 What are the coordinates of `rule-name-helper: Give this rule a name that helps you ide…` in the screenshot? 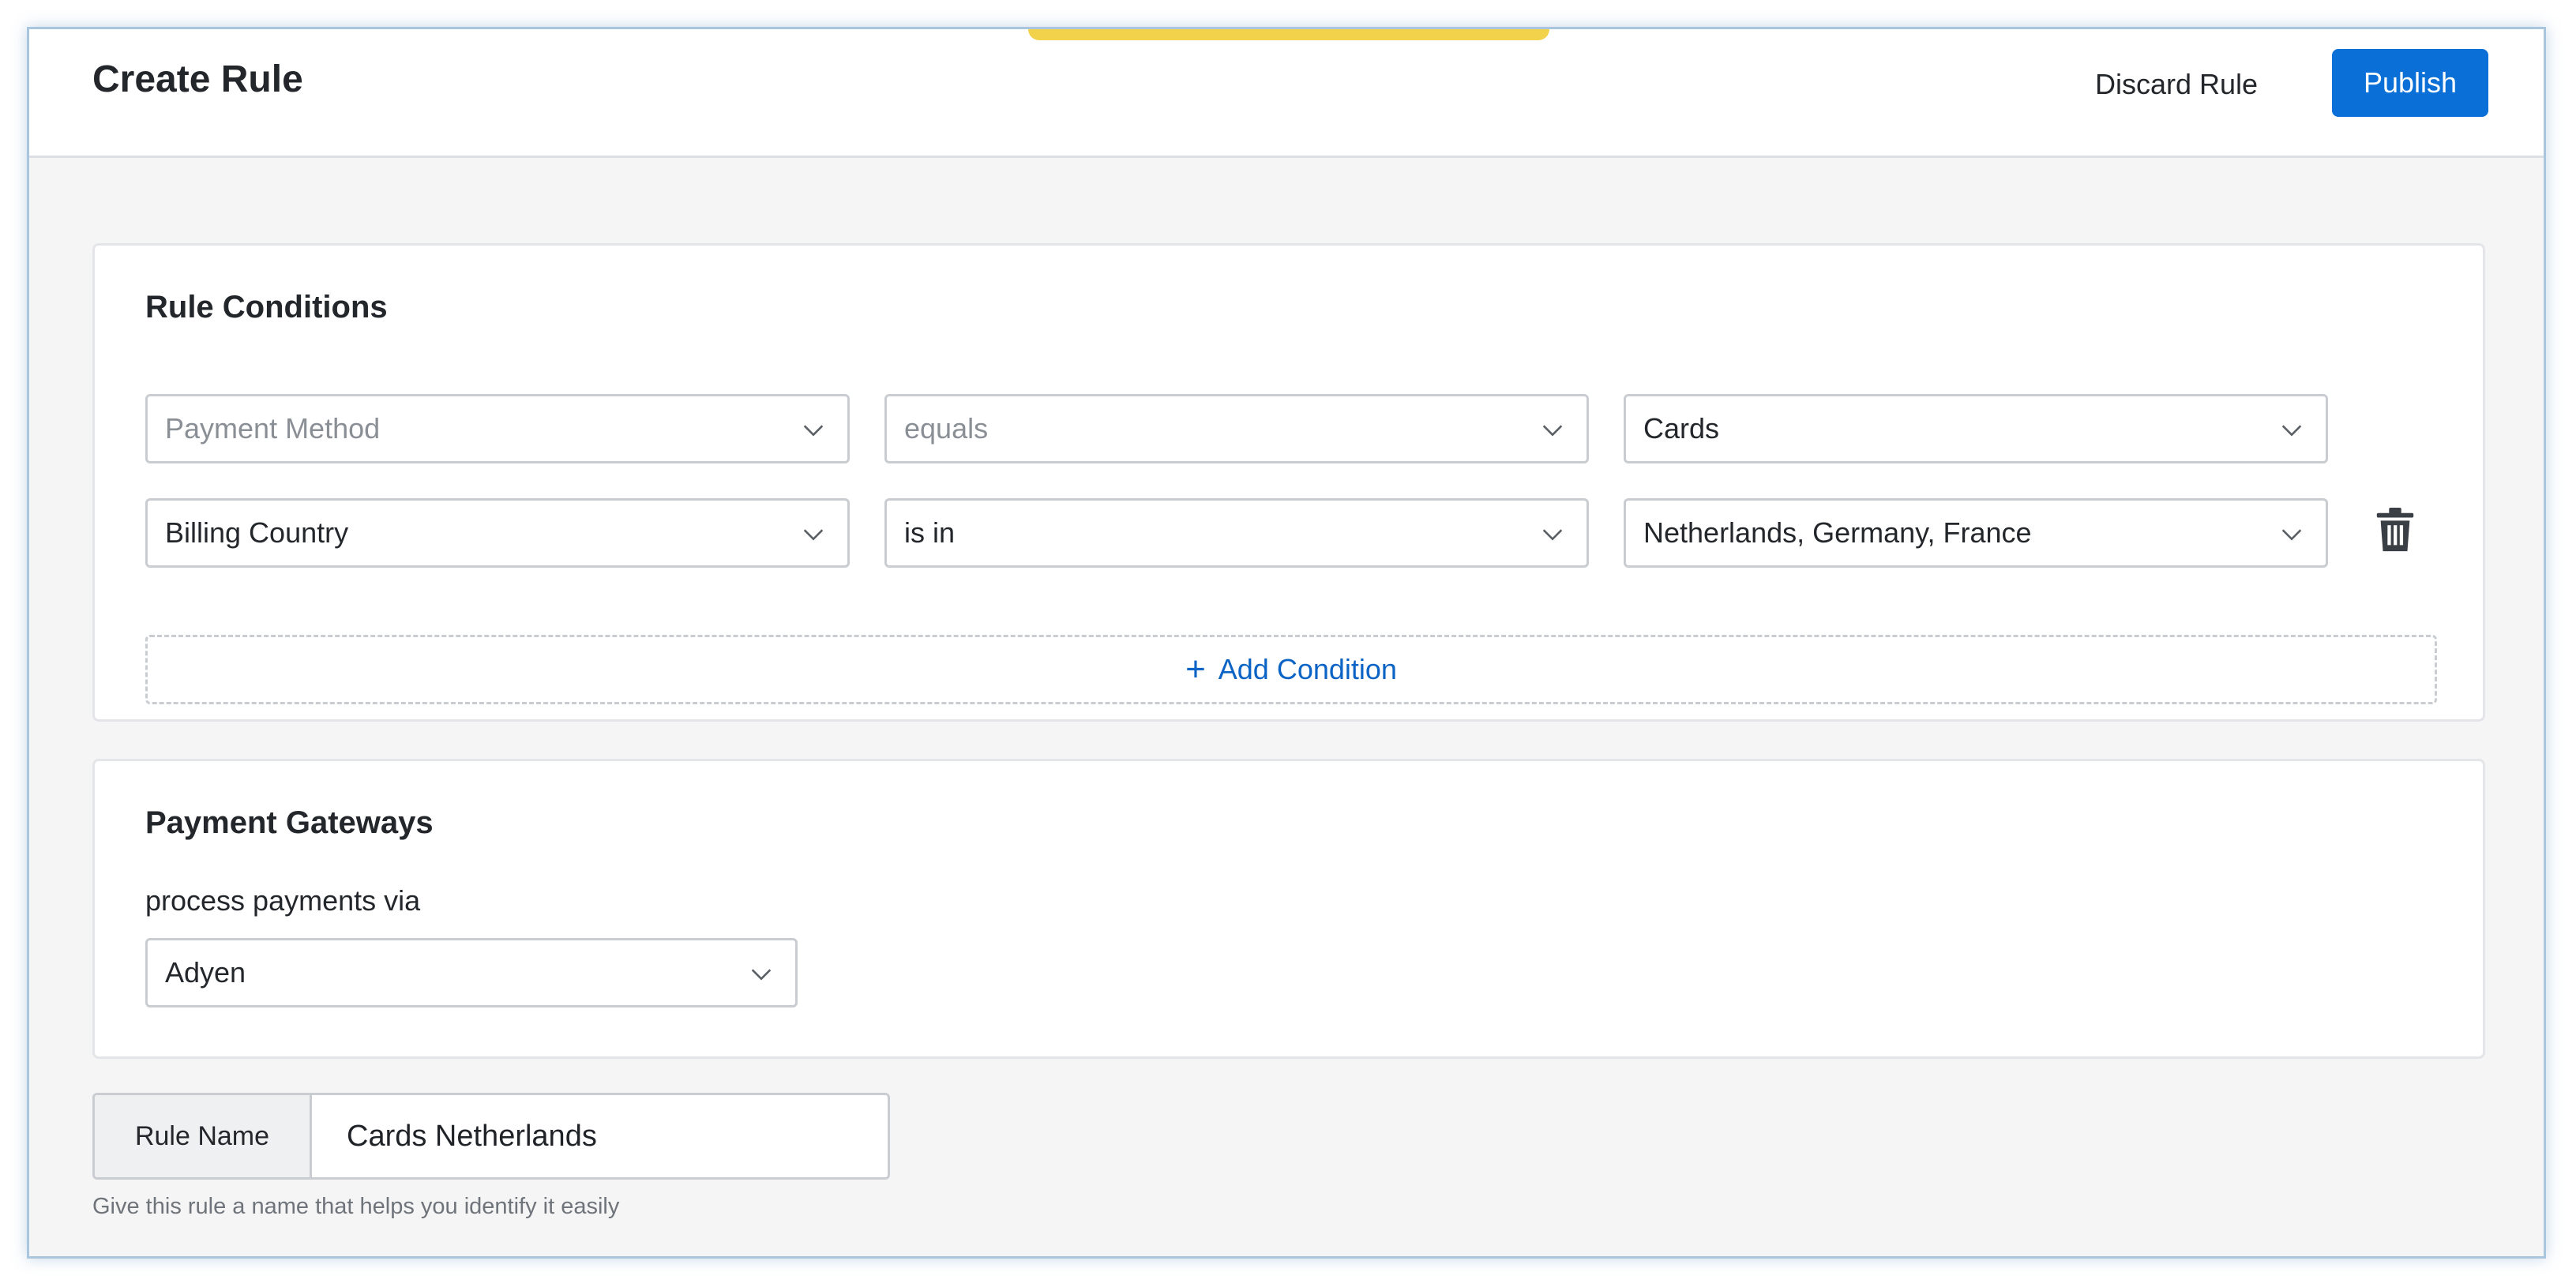 It's located at (356, 1206).